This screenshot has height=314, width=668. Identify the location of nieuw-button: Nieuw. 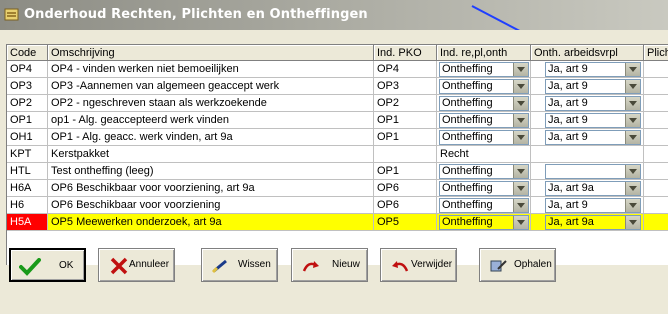
(329, 265).